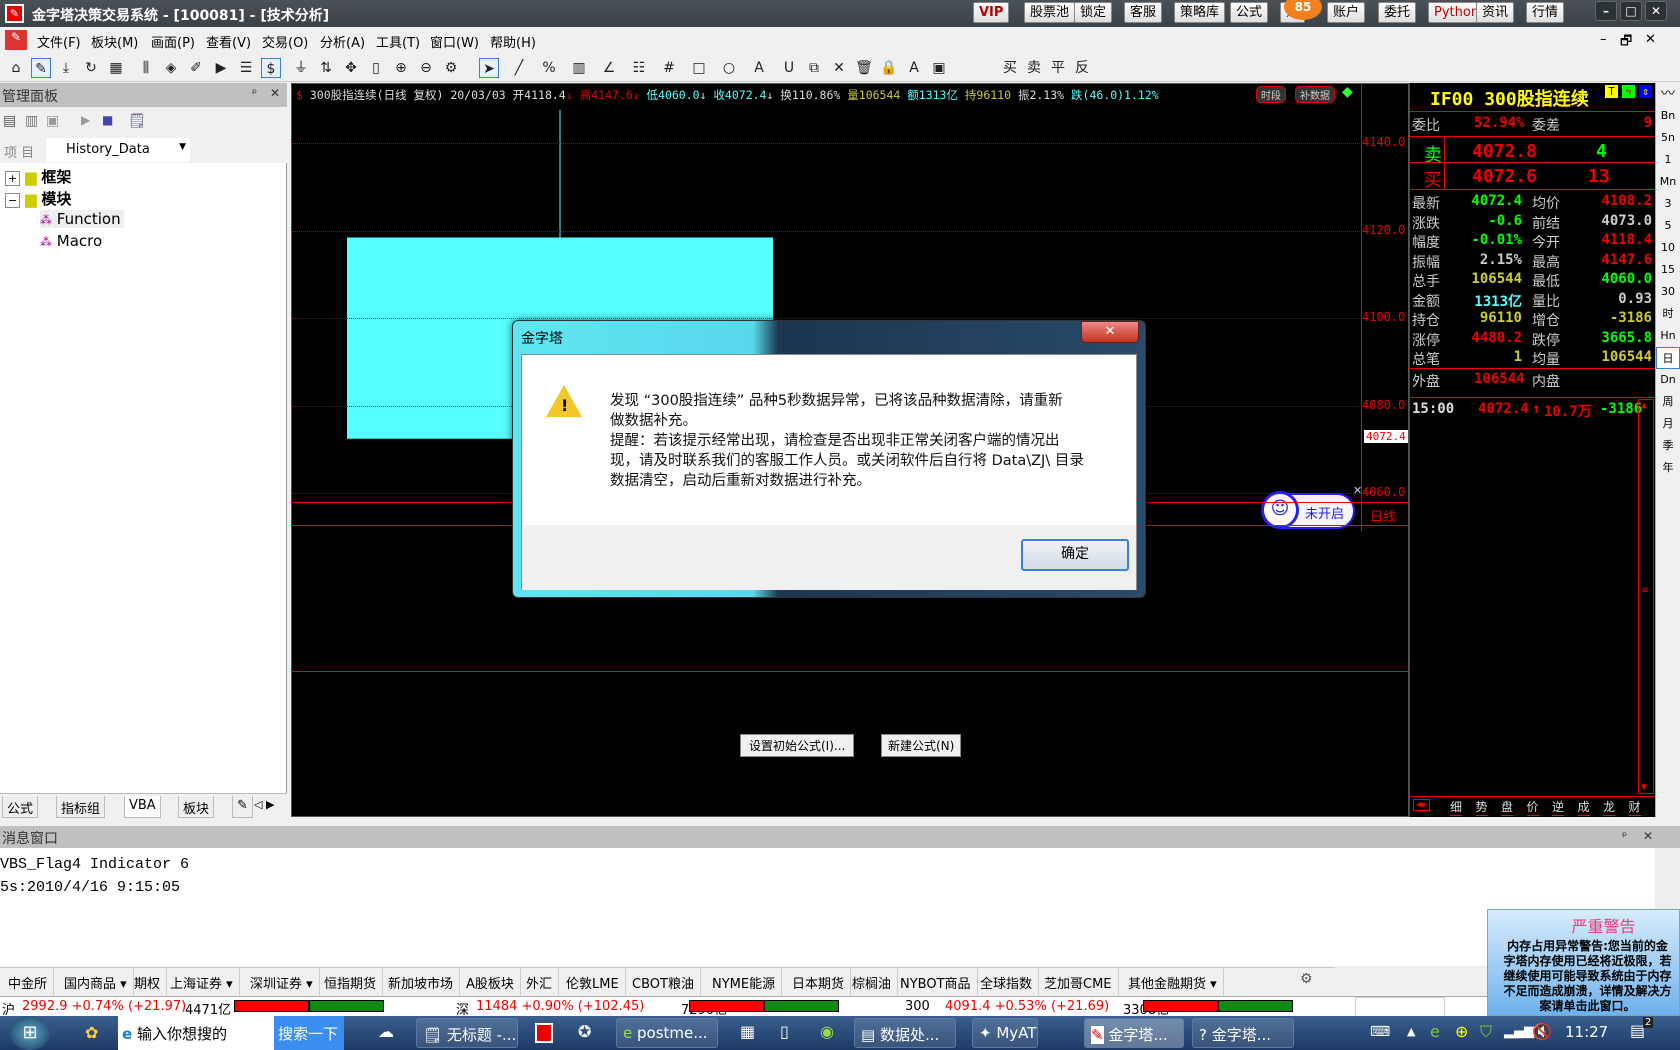 The image size is (1680, 1050). I want to click on period-5: 5, so click(1668, 226).